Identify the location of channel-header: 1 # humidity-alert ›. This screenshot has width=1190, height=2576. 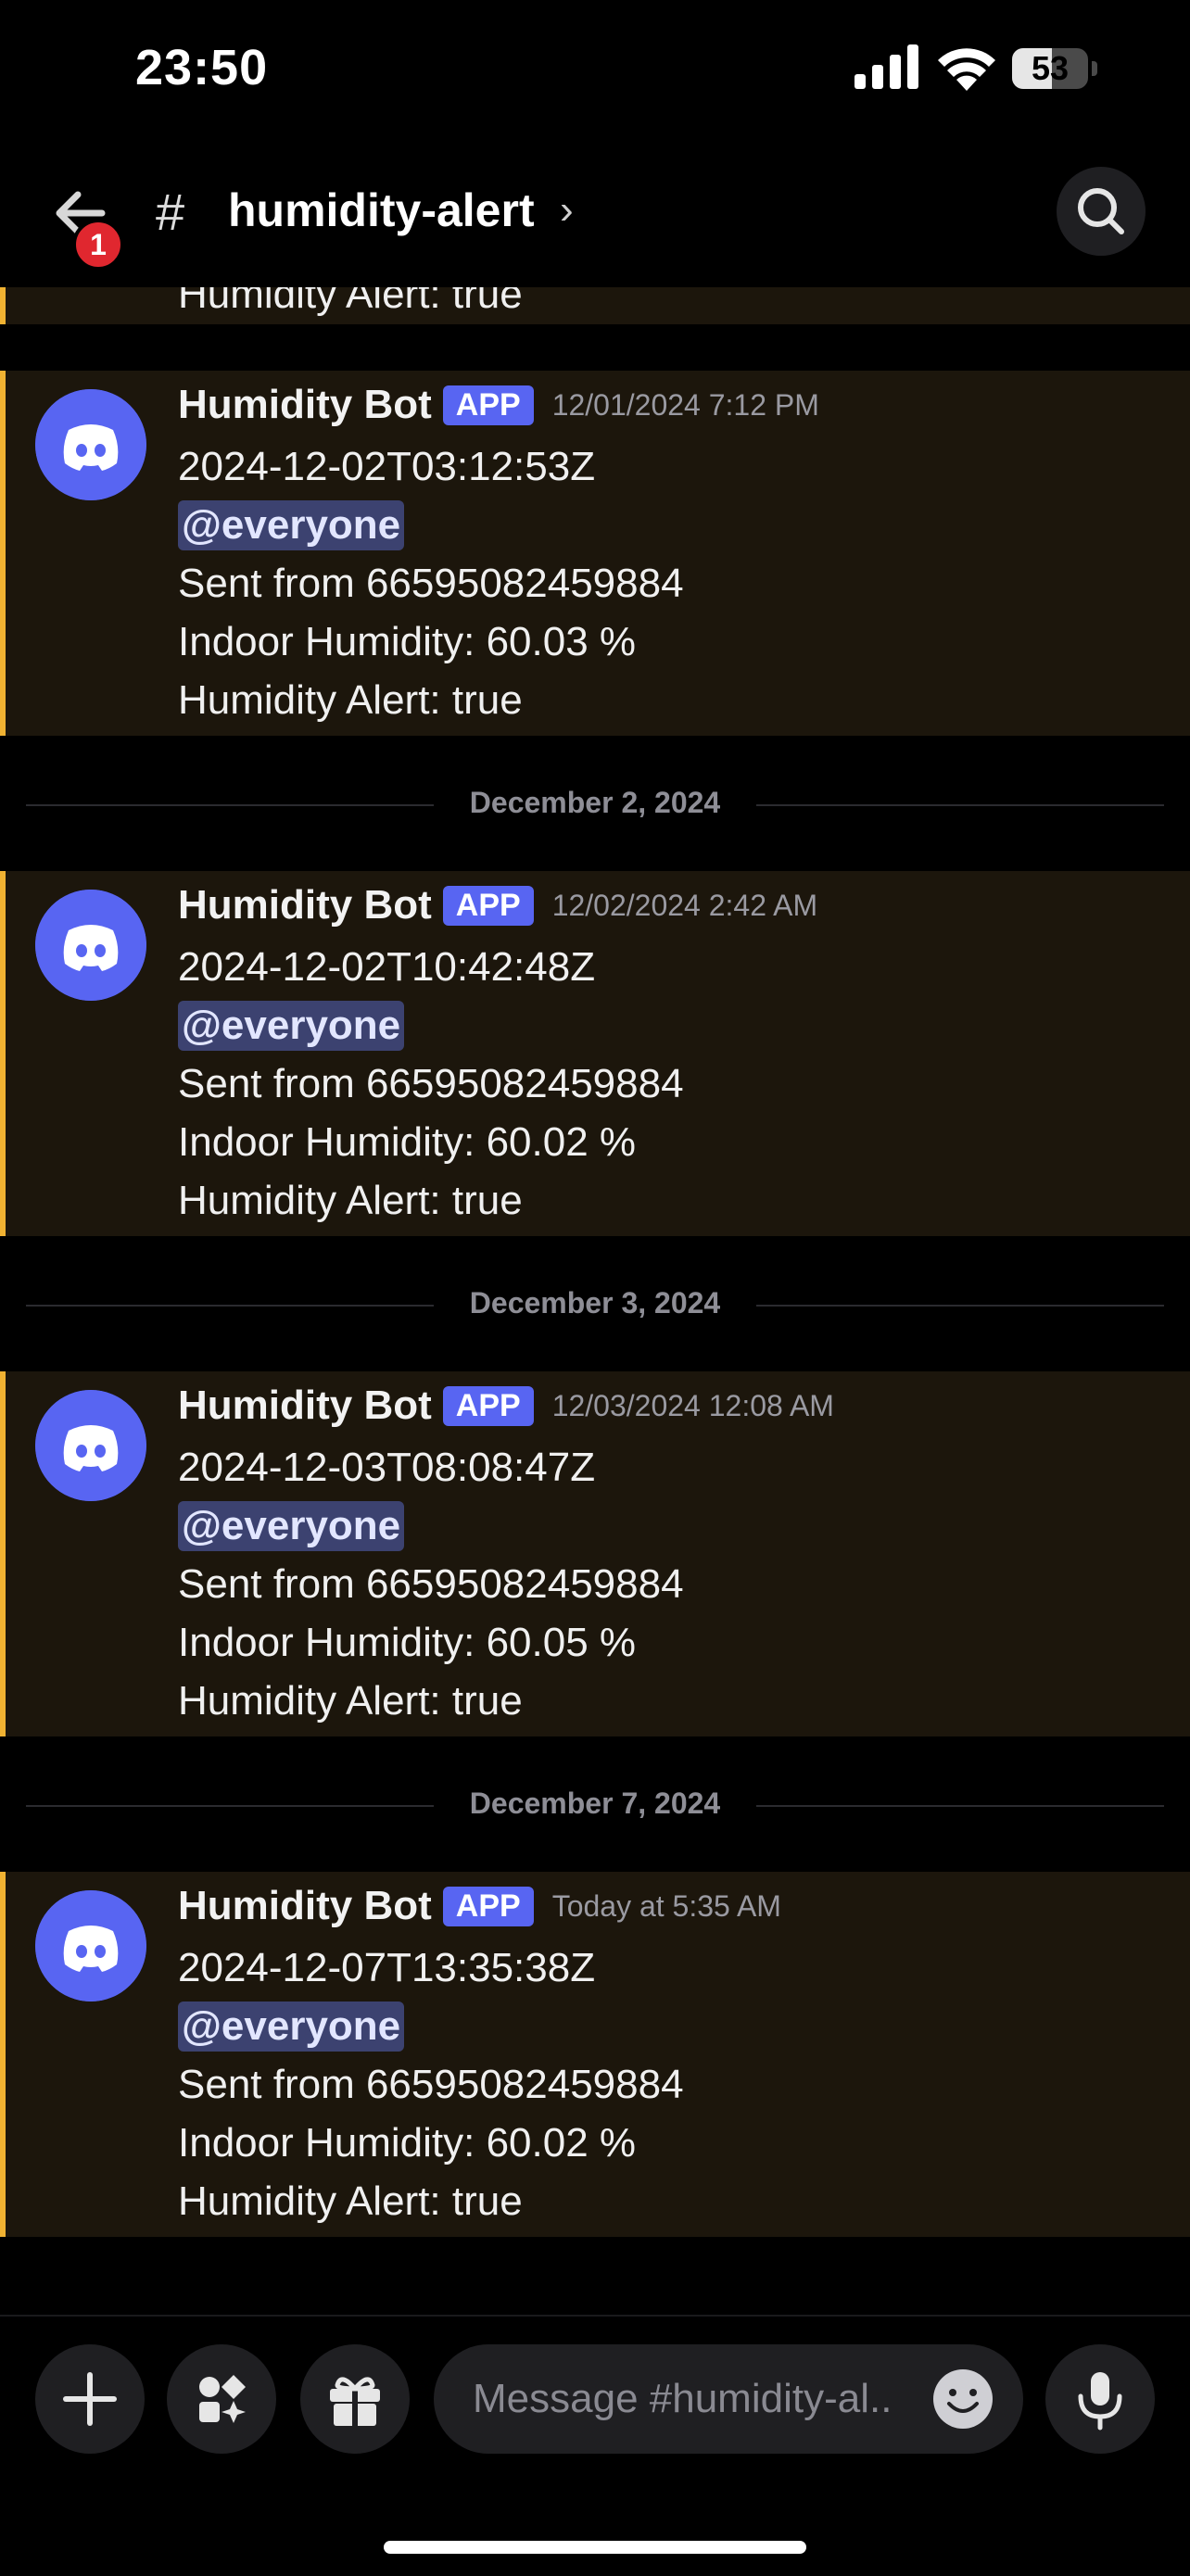
(595, 213).